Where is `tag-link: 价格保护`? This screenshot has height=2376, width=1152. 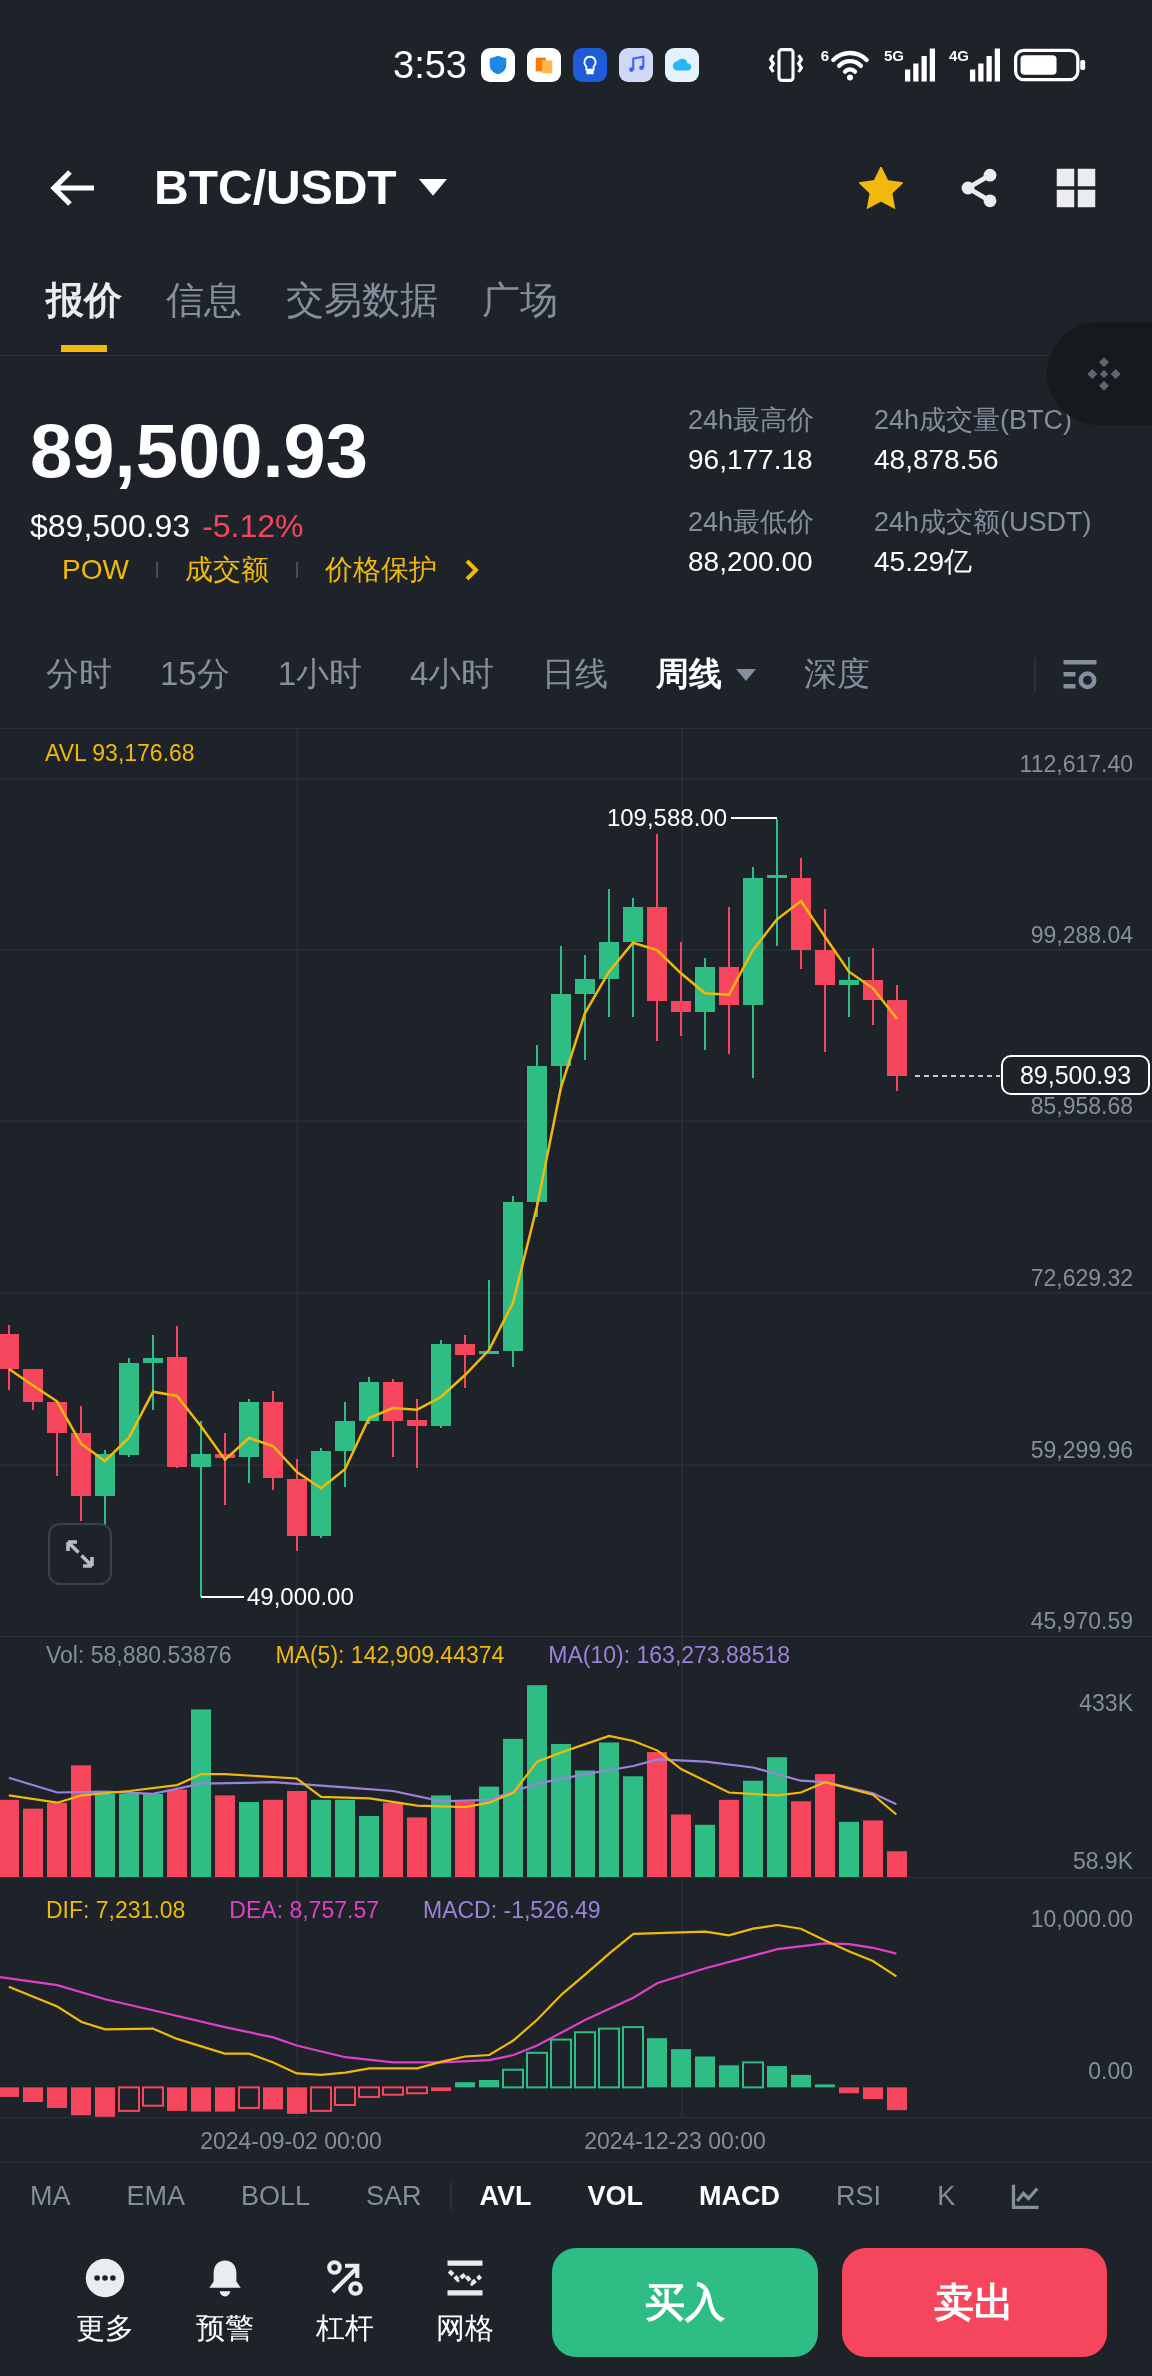 tag-link: 价格保护 is located at coordinates (380, 570).